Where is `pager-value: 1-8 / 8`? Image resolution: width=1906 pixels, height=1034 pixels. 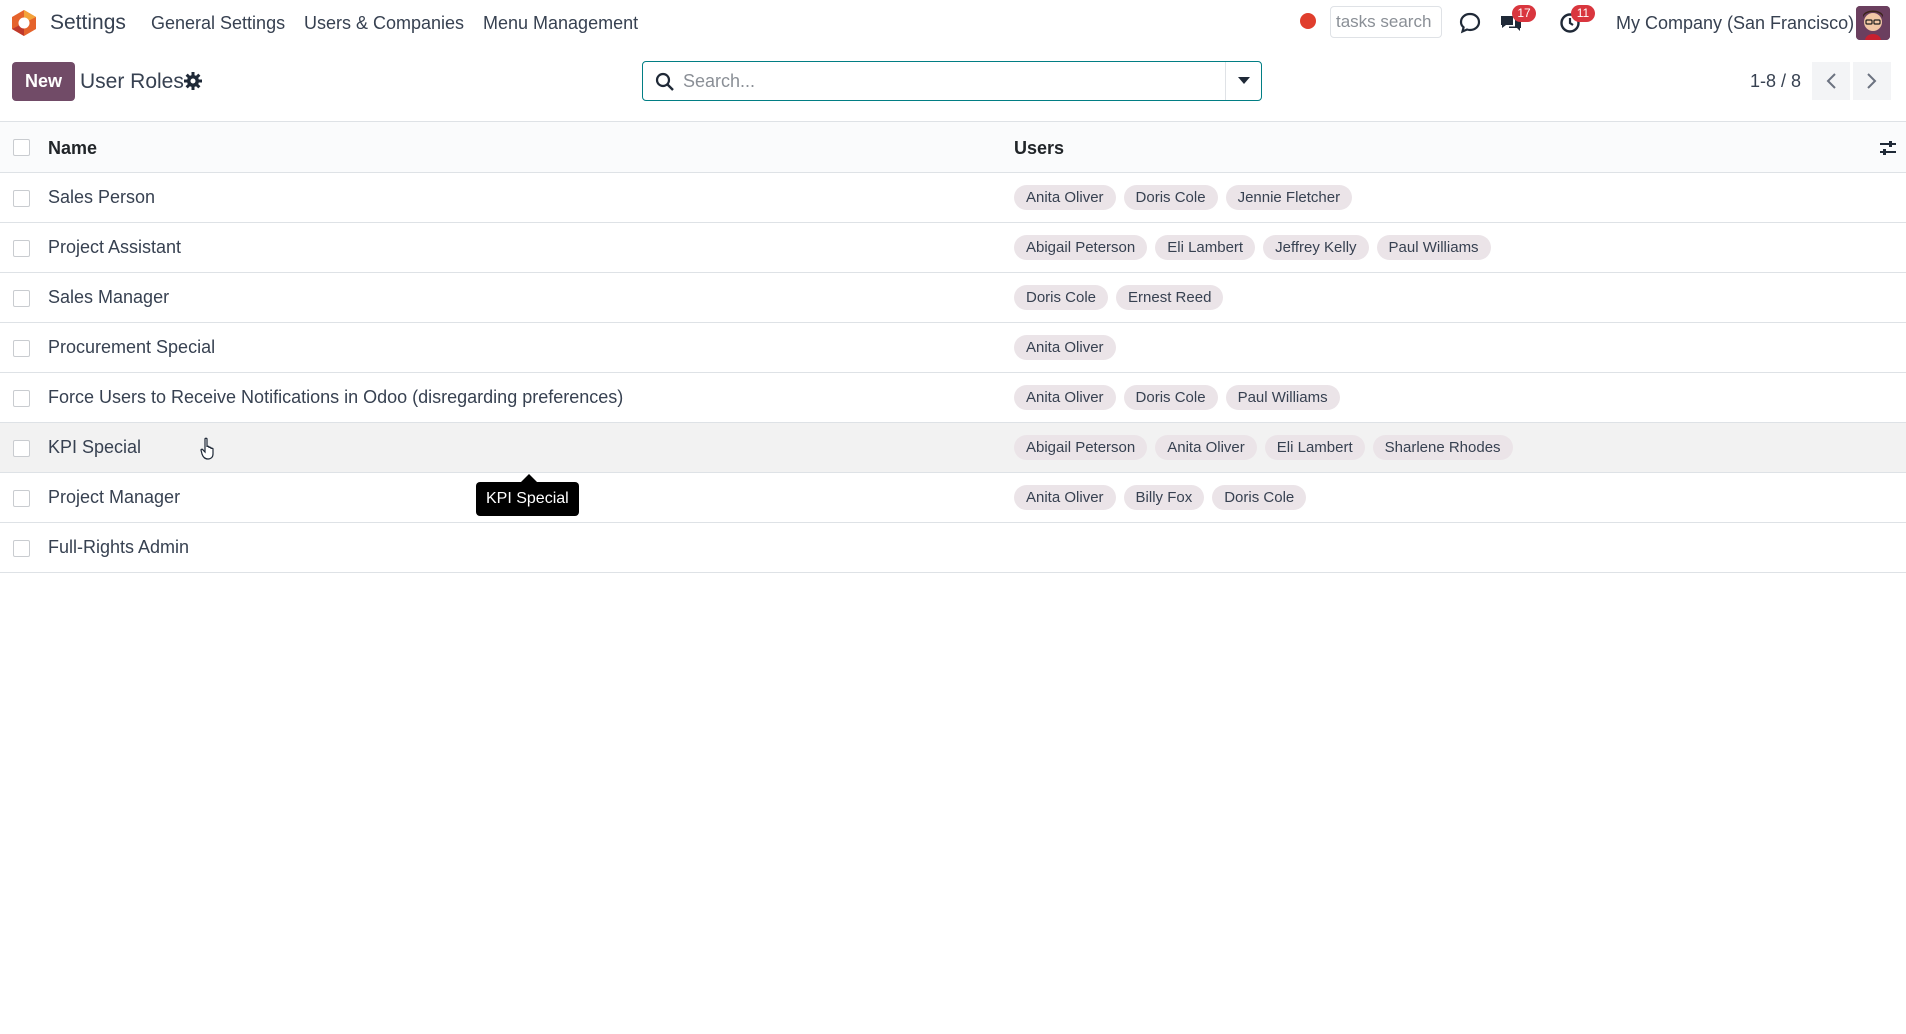 pager-value: 1-8 / 8 is located at coordinates (1775, 81).